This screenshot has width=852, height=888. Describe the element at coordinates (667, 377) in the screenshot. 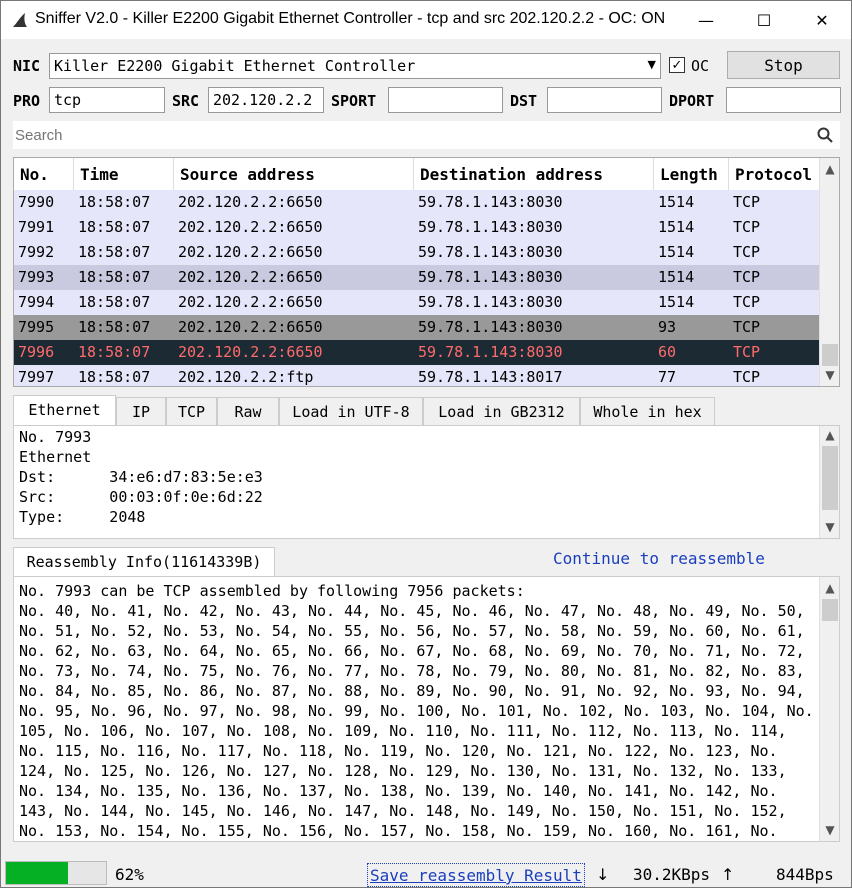

I see `cell-length: 77` at that location.